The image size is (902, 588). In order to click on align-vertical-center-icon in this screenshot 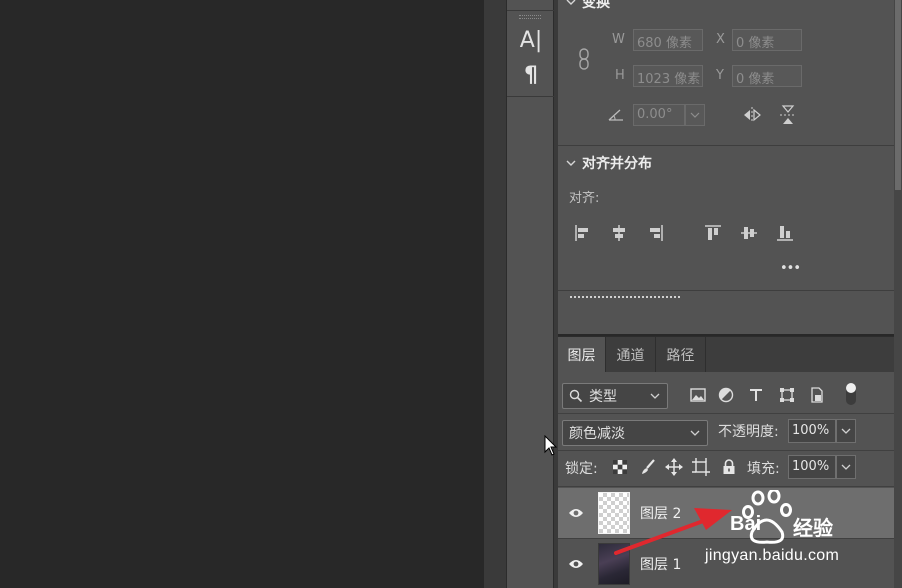, I will do `click(749, 233)`.